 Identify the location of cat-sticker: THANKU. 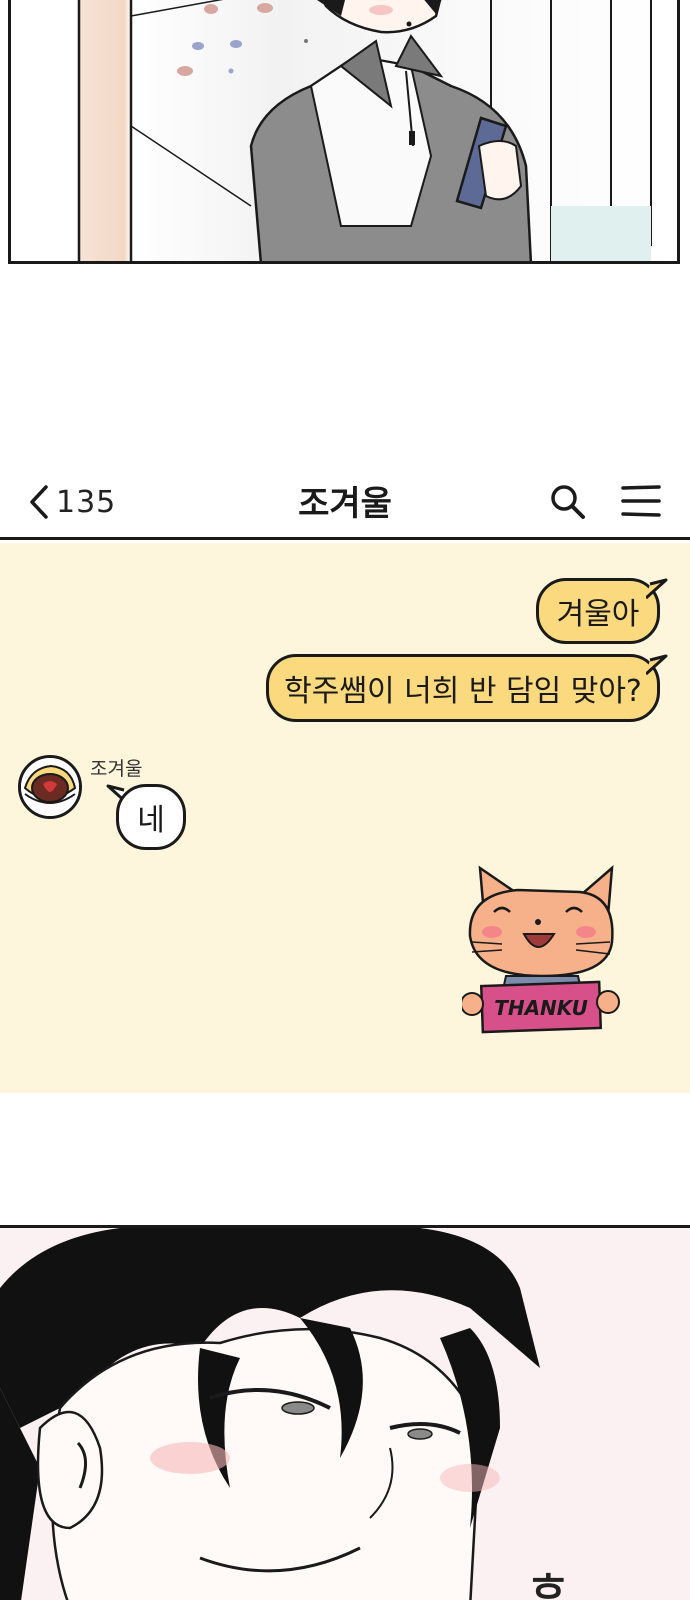
(542, 952).